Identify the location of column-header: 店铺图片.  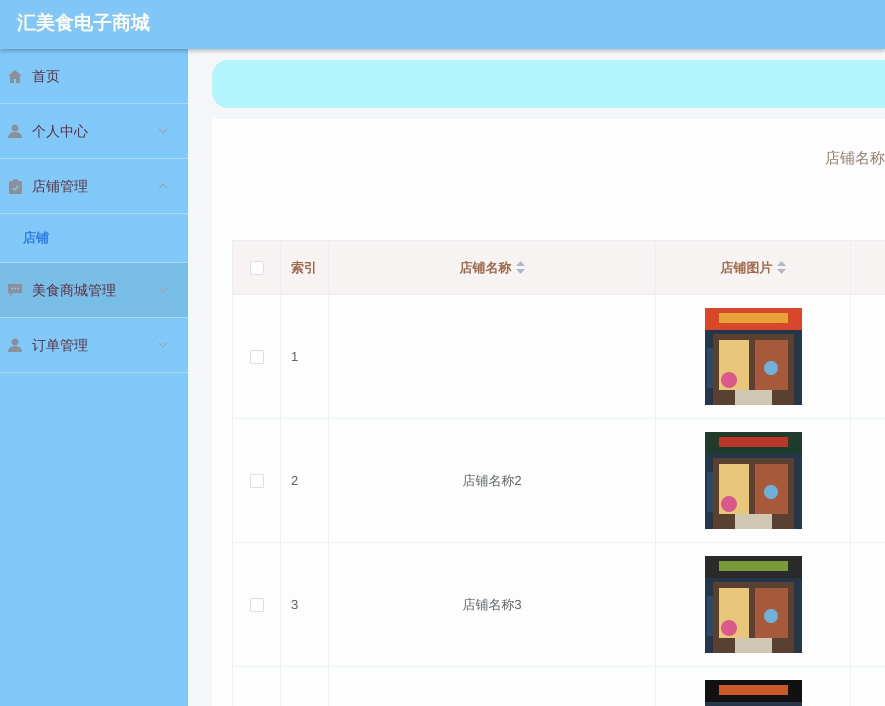
(746, 267).